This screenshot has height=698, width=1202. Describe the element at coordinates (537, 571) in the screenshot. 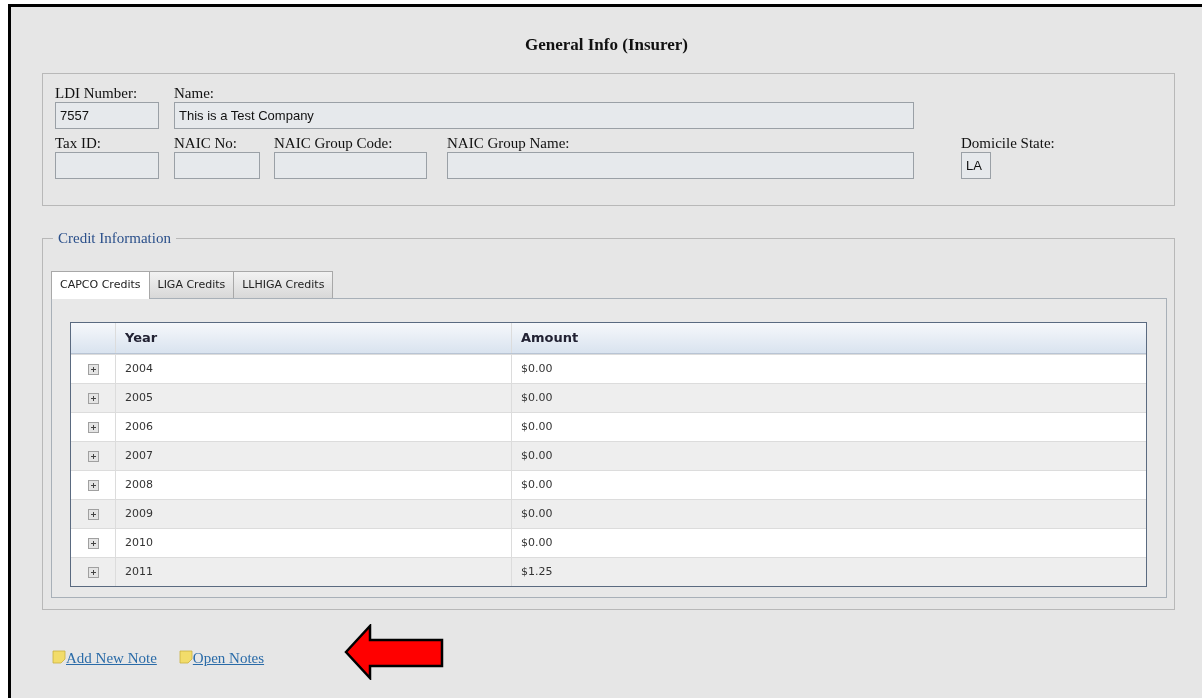

I see `table-cell-text: $1.25` at that location.